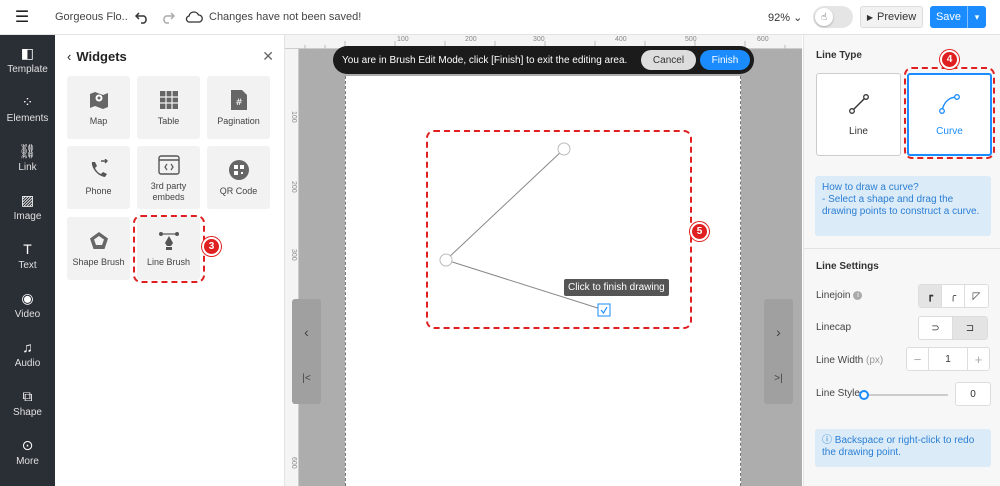  I want to click on rail-item-video: ◉ Video, so click(27, 304).